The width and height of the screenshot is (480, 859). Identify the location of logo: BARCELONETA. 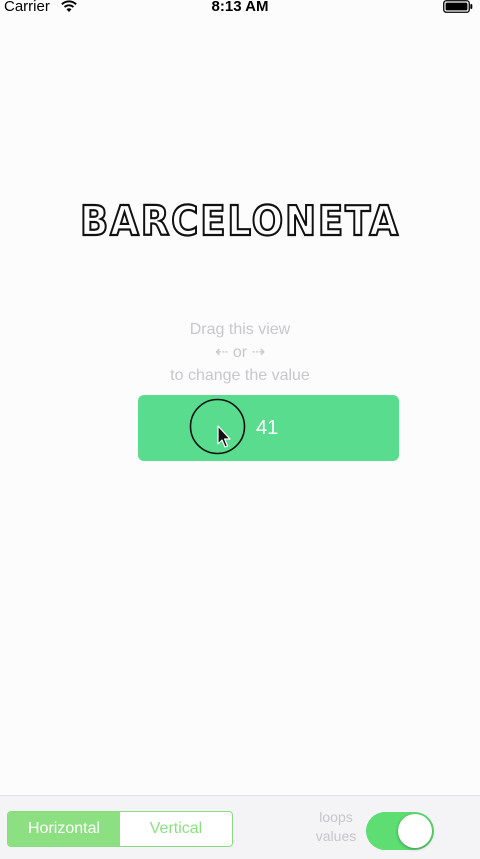
(240, 218).